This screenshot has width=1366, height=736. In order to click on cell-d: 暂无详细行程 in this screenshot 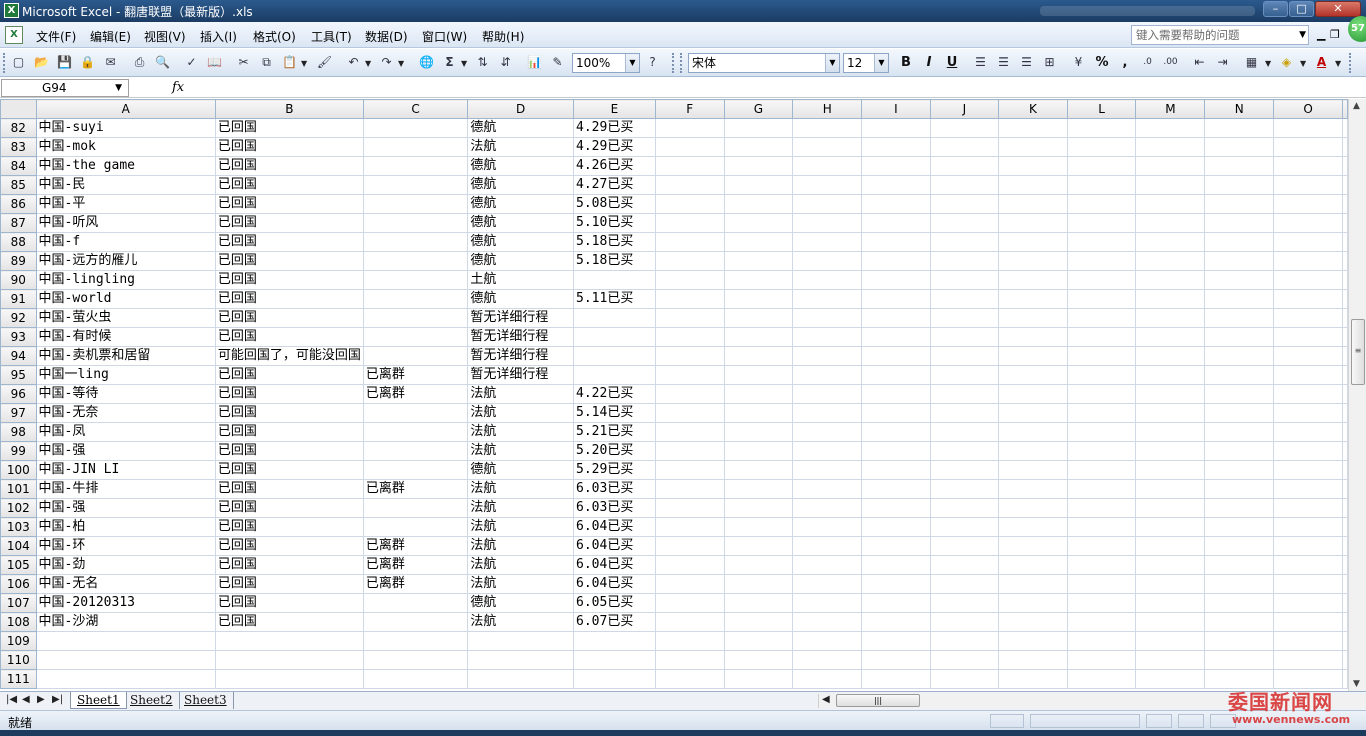, I will do `click(521, 337)`.